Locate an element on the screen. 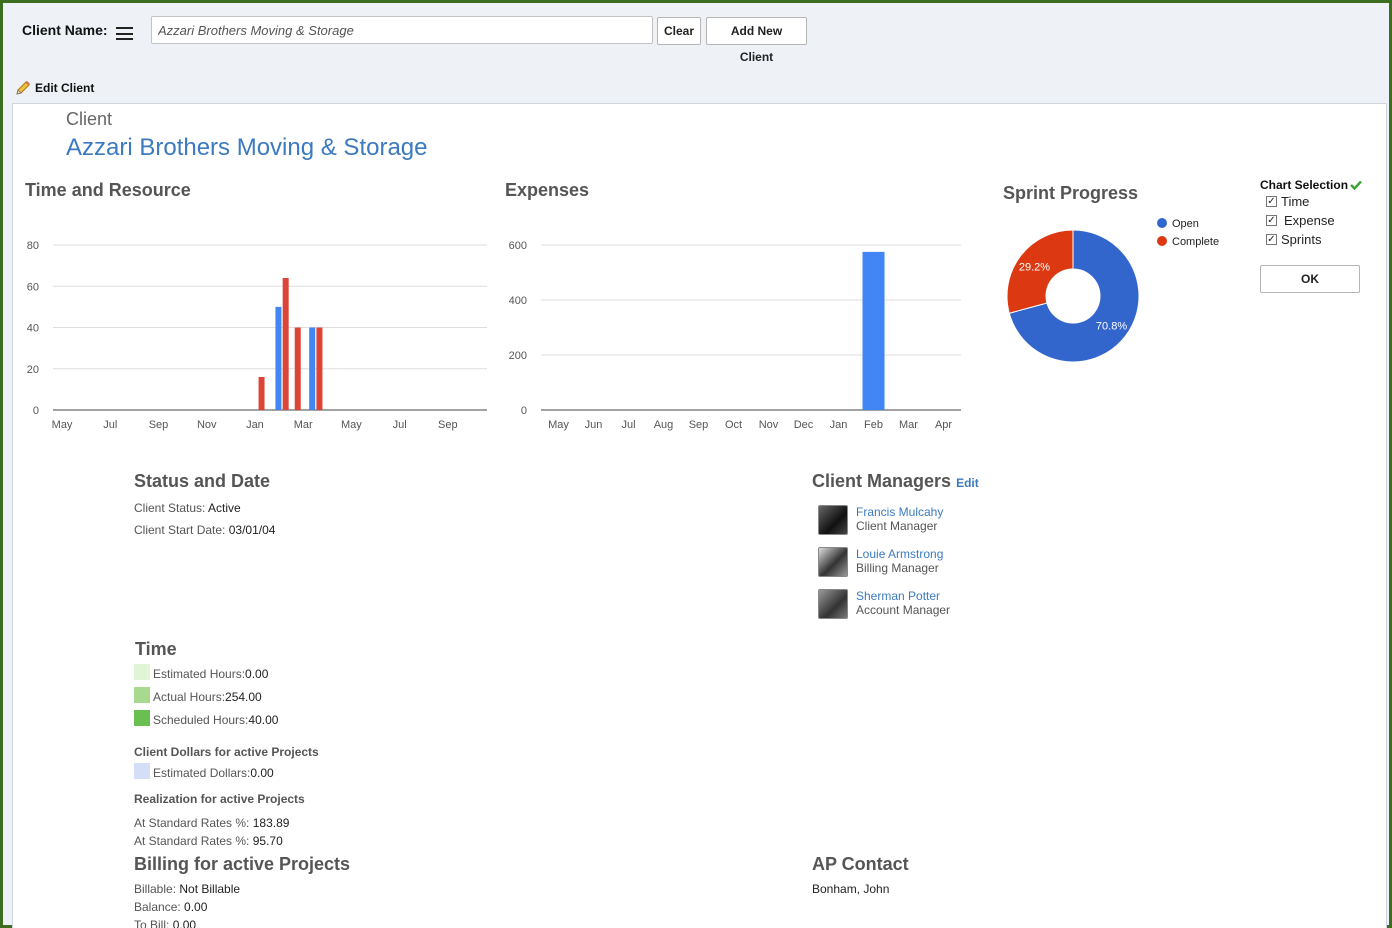 The height and width of the screenshot is (928, 1392). scheduled-hours-line: Scheduled Hours:40.00 is located at coordinates (206, 718).